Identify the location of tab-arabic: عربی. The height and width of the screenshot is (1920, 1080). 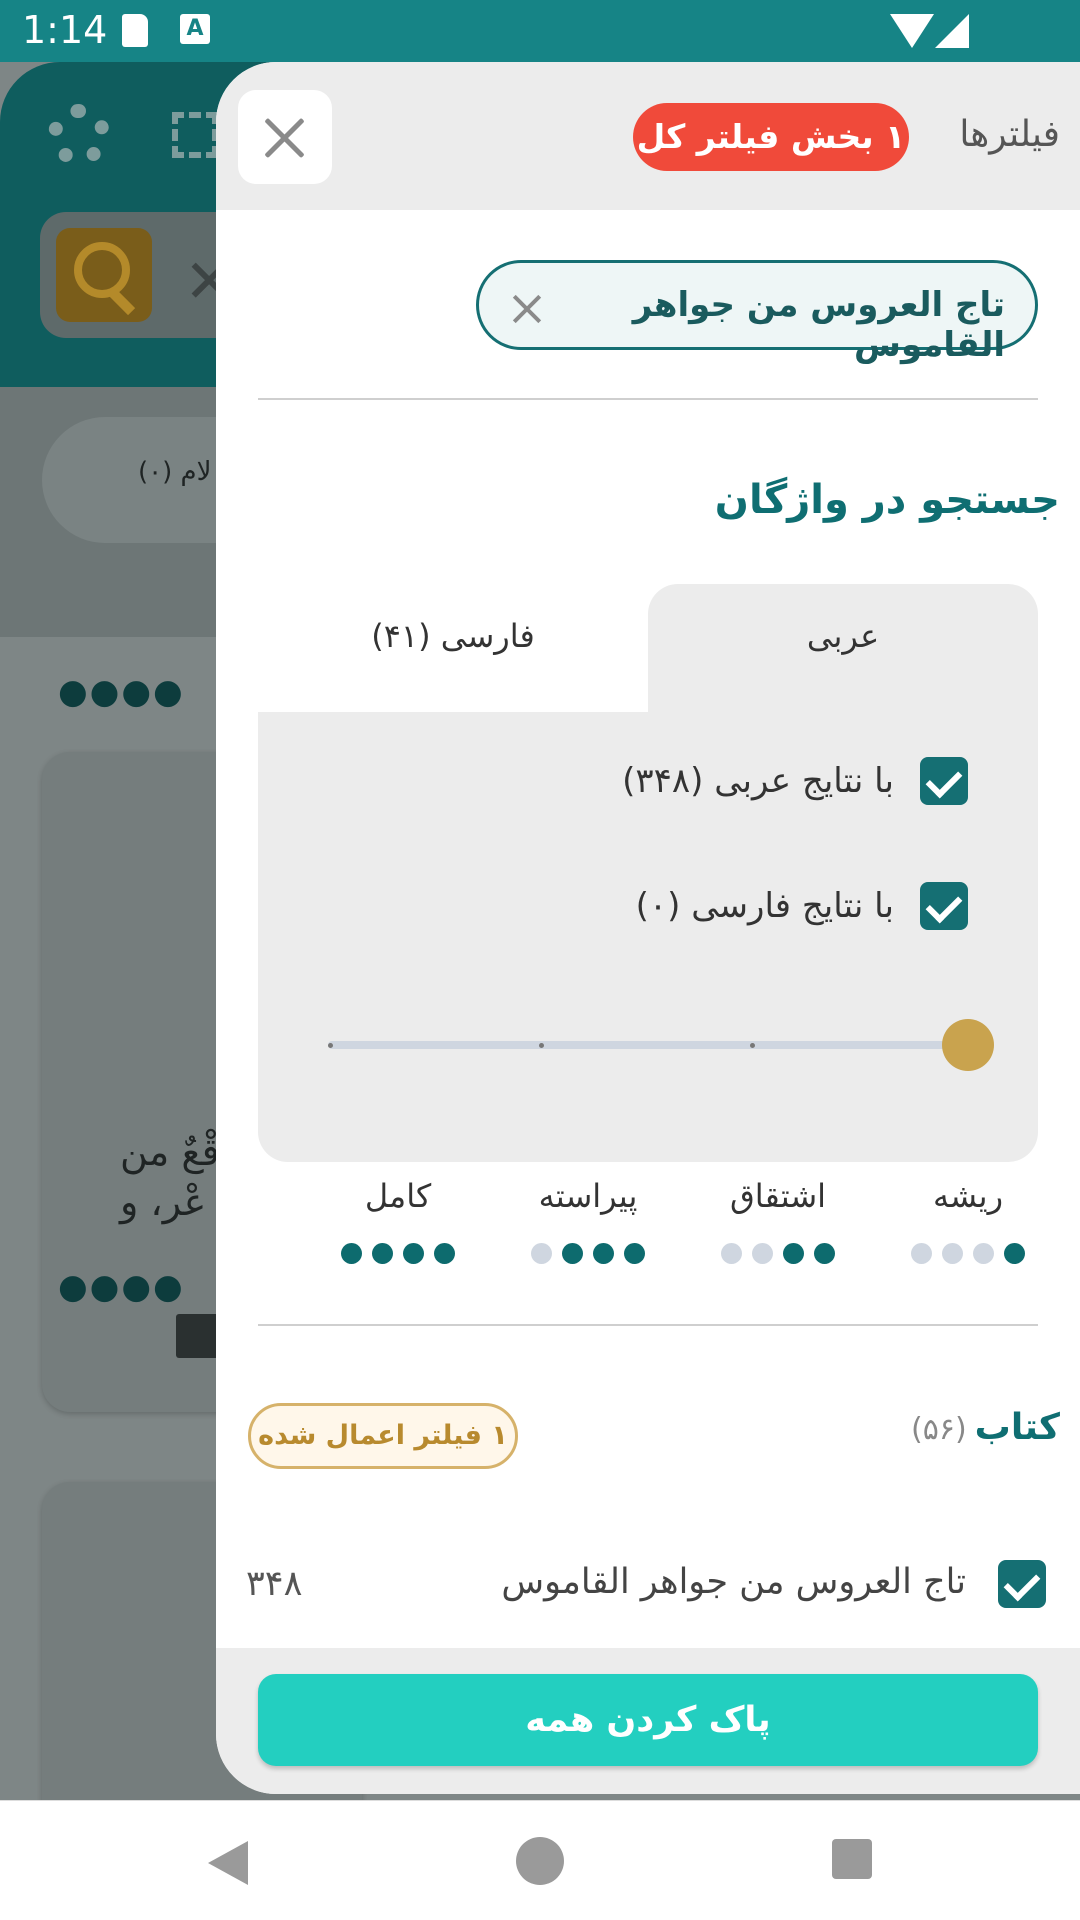
(843, 648).